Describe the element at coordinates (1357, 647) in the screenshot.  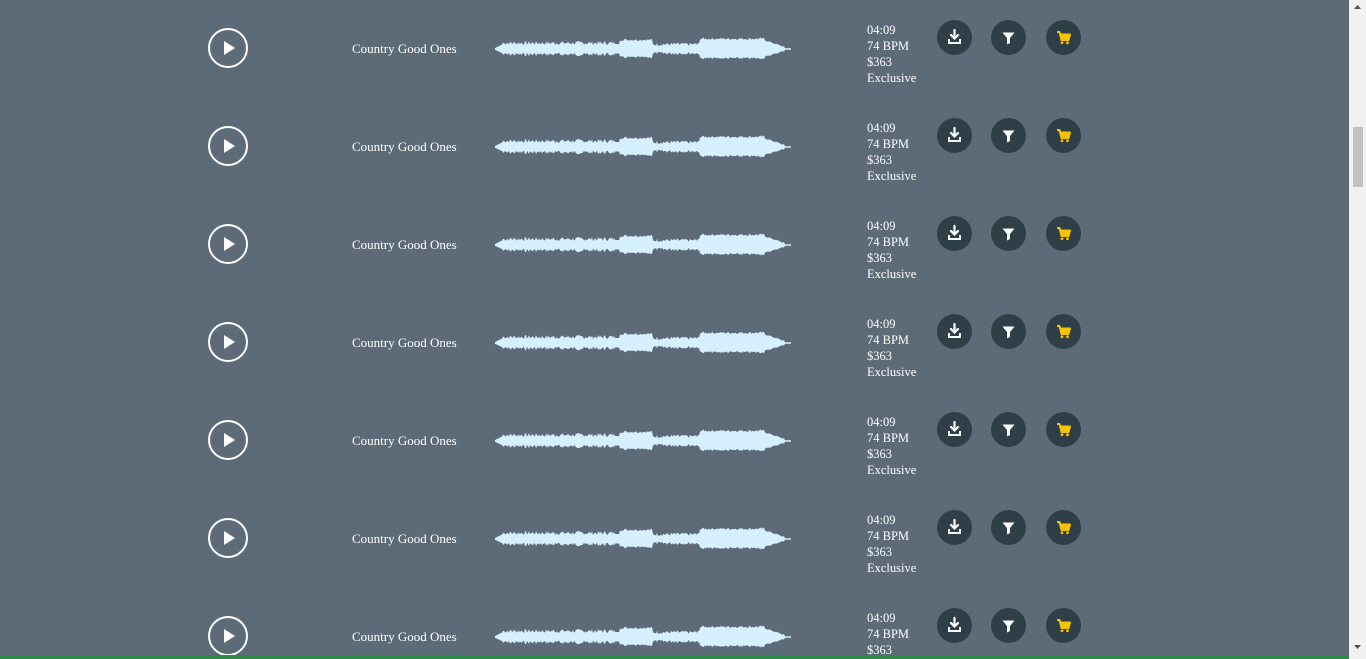
I see `scroll-down-arrow-icon` at that location.